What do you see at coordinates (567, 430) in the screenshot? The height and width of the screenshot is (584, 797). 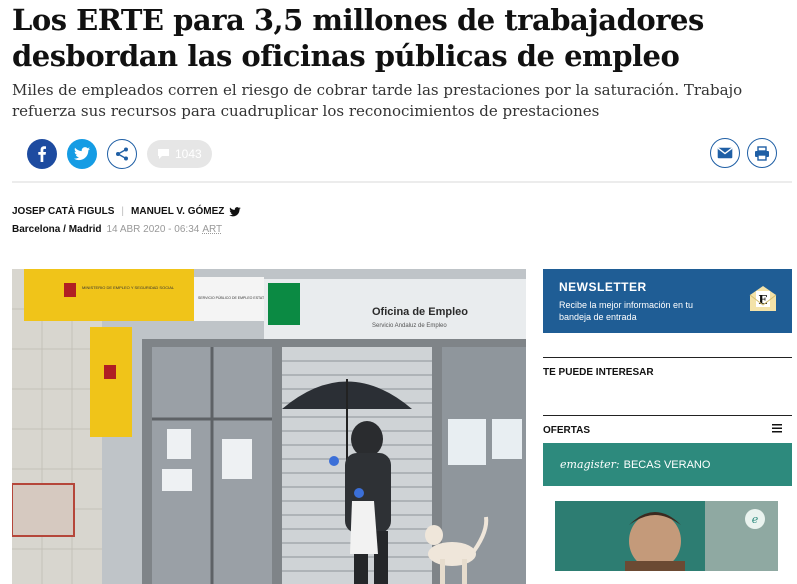 I see `offers-title: OFERTAS` at bounding box center [567, 430].